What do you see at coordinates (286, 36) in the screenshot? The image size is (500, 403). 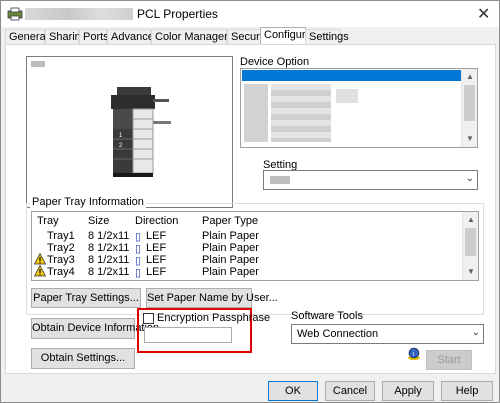 I see `tab-configure: Configure` at bounding box center [286, 36].